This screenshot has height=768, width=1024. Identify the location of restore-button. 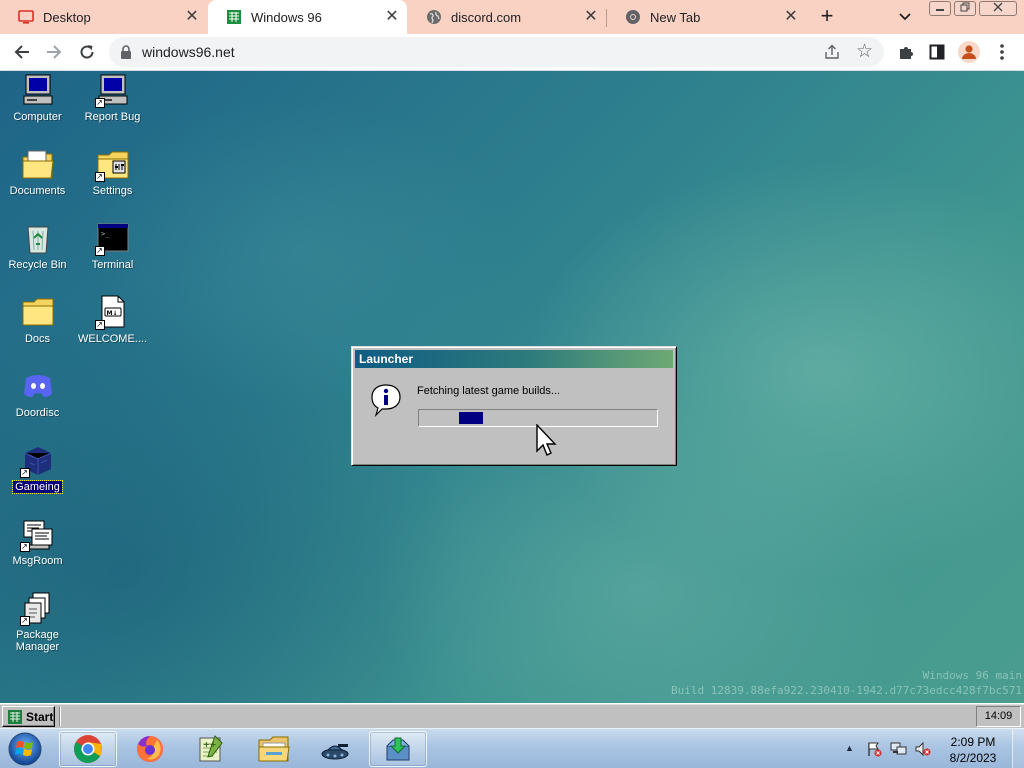
(965, 8).